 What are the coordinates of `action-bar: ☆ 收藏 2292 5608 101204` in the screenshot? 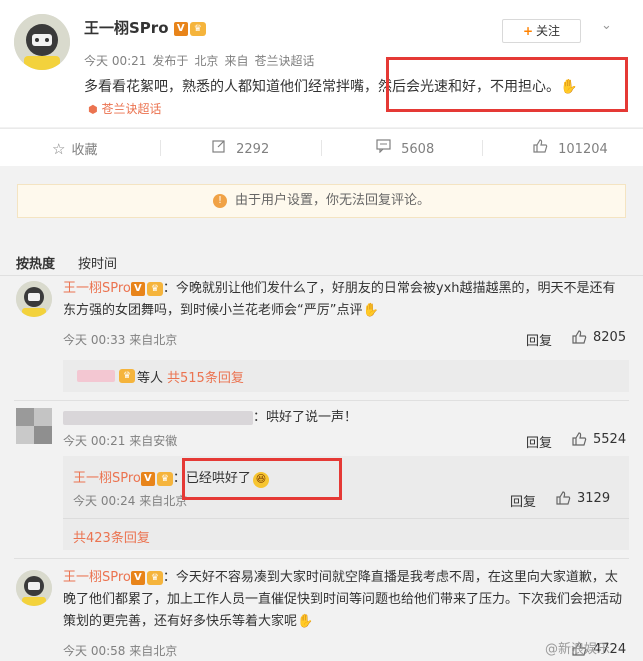 It's located at (321, 147).